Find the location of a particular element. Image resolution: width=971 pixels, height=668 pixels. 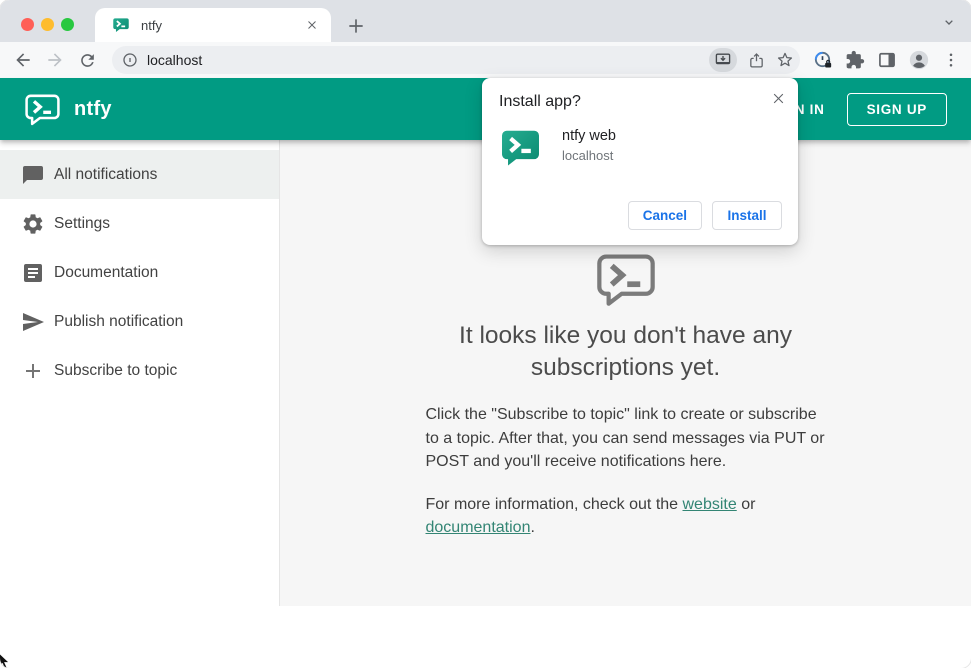

tab-title: ntfy is located at coordinates (151, 25).